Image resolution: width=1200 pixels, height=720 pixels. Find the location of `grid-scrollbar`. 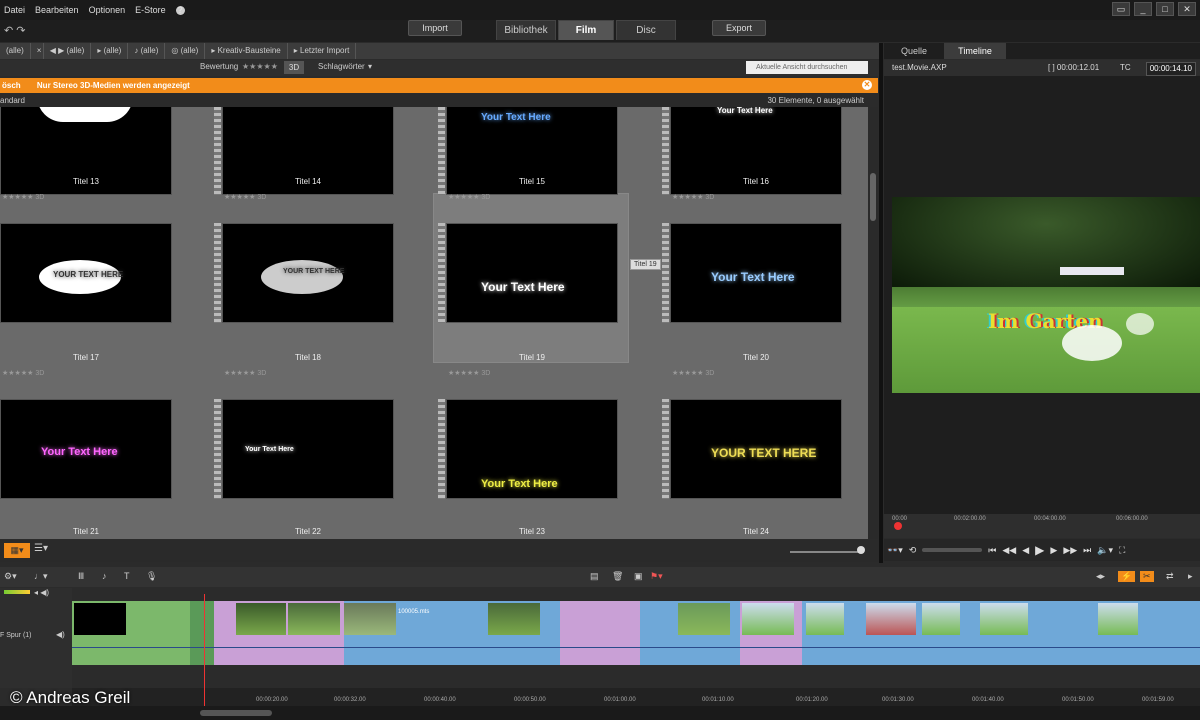

grid-scrollbar is located at coordinates (873, 323).